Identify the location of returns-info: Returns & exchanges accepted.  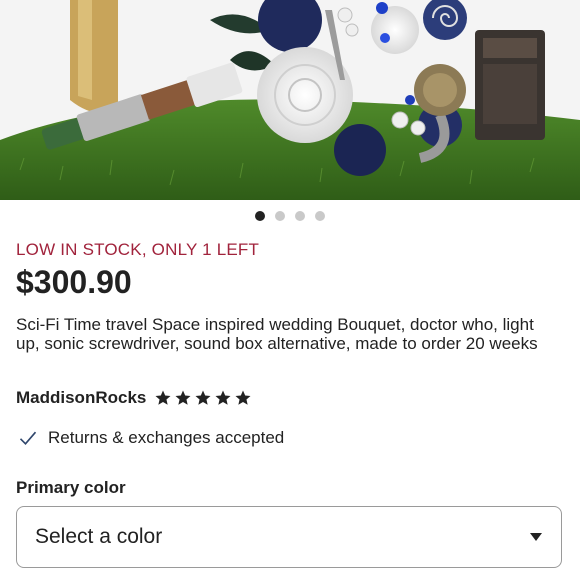
(151, 438).